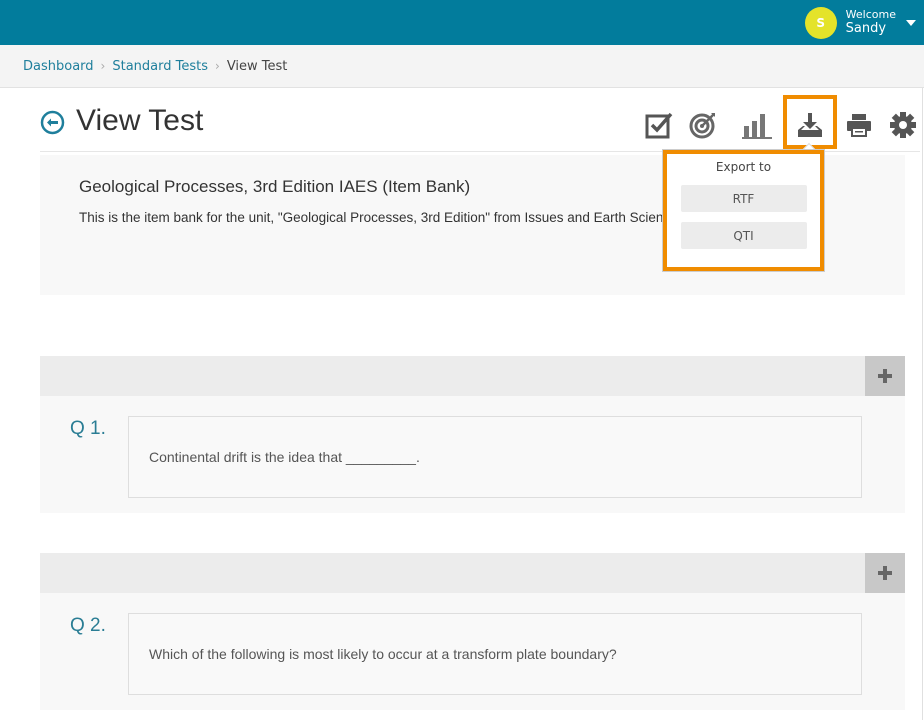 The image size is (924, 720). What do you see at coordinates (922, 404) in the screenshot?
I see `scrollbar` at bounding box center [922, 404].